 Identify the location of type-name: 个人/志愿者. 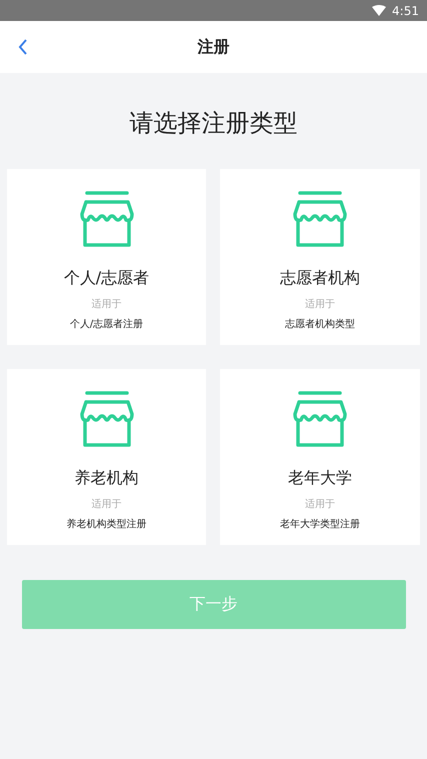
(107, 278).